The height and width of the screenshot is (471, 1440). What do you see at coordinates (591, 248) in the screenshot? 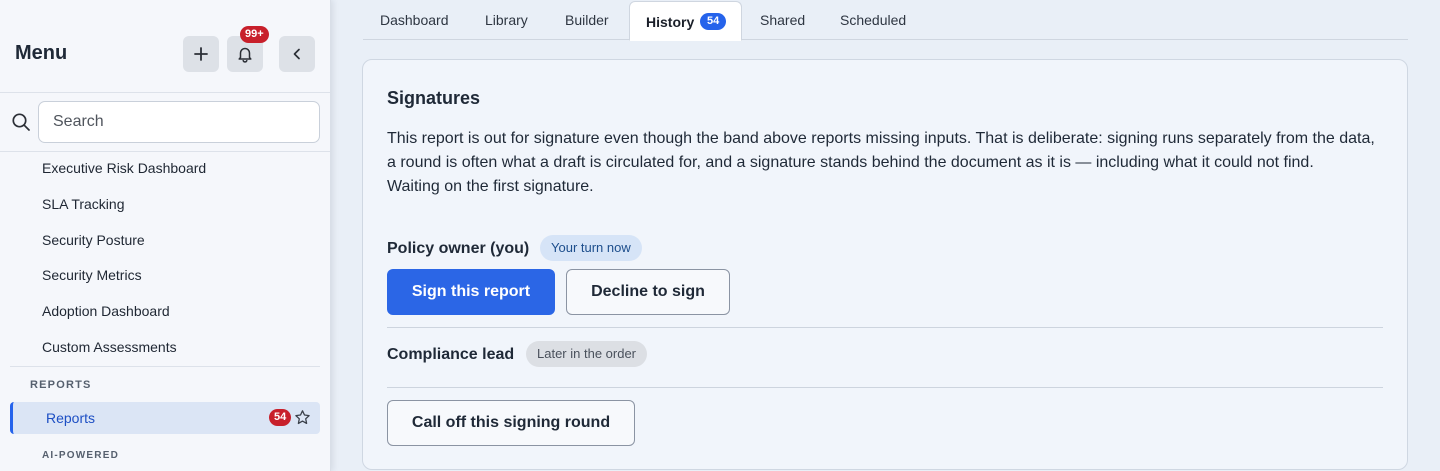
I see `status-badge: Your turn now` at bounding box center [591, 248].